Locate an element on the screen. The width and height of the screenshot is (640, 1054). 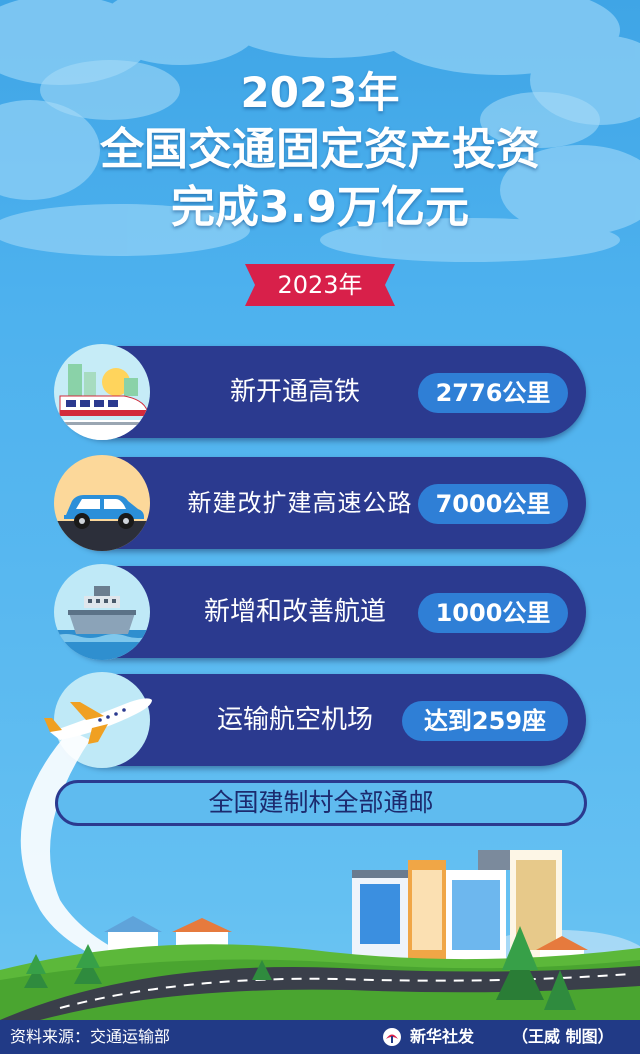
card-label: 新建改扩建高速公路 is located at coordinates (300, 503).